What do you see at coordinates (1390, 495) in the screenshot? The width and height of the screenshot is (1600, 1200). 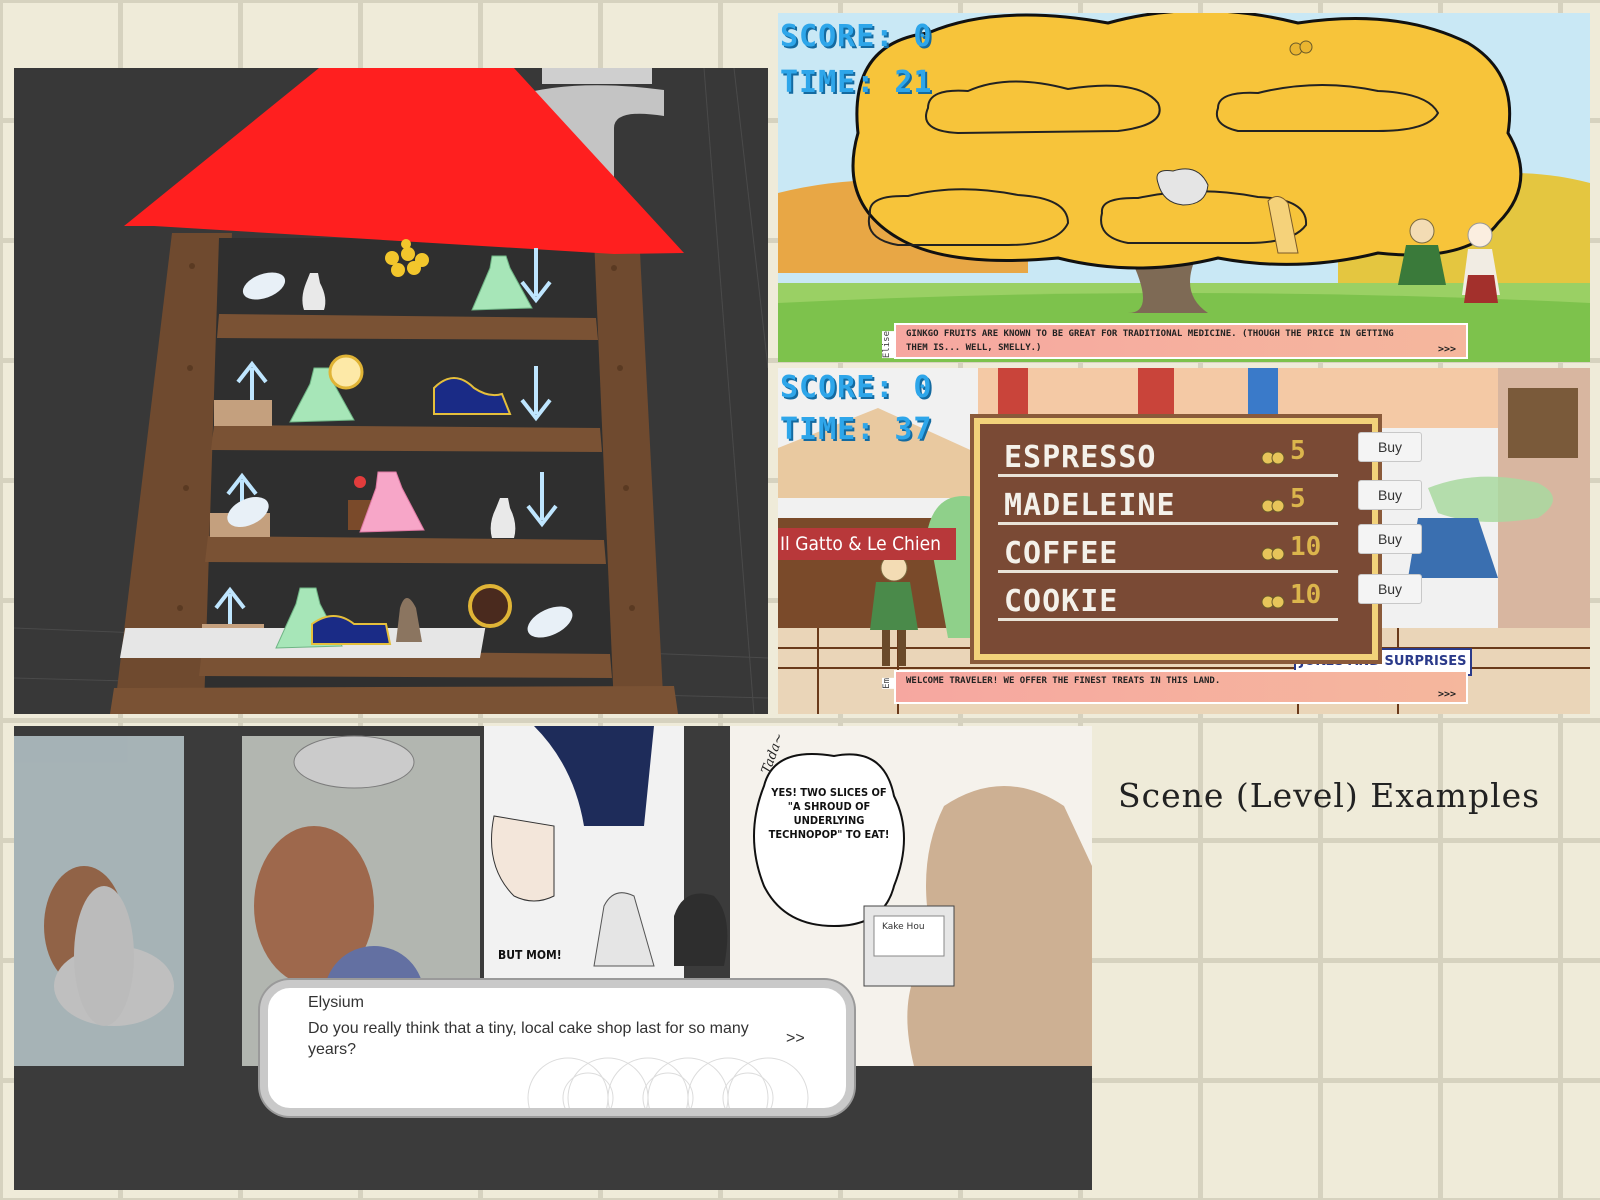 I see `buy-button-madeleine: Buy` at bounding box center [1390, 495].